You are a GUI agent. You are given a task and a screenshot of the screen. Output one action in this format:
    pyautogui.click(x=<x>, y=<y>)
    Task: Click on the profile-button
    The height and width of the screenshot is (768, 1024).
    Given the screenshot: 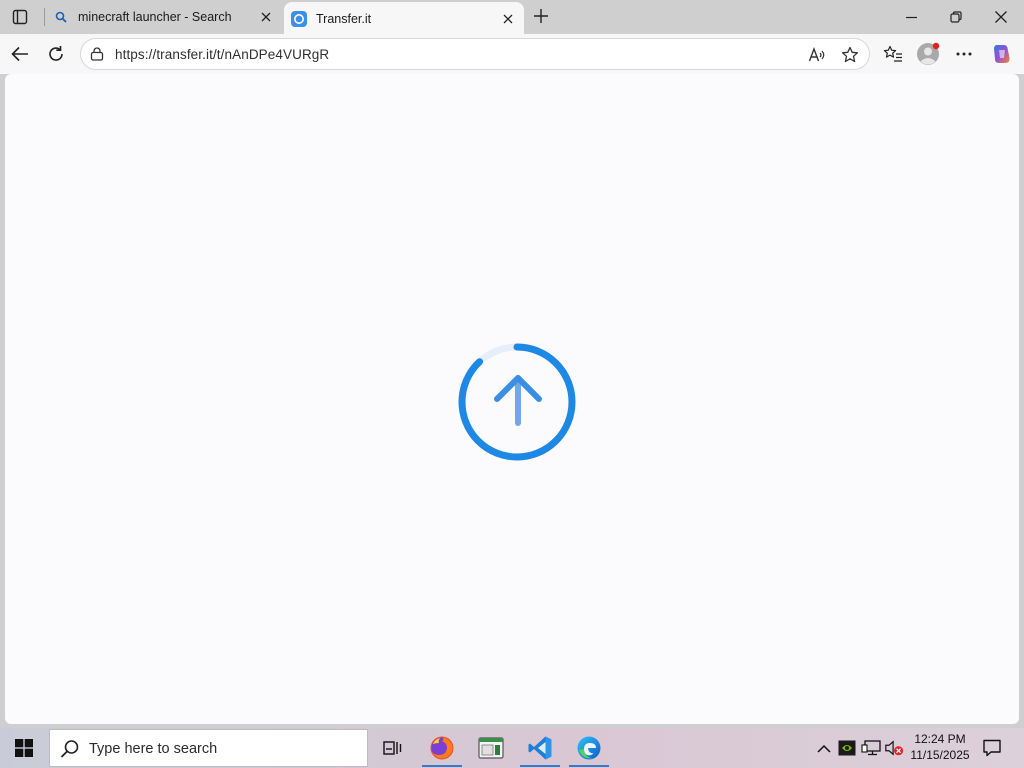 What is the action you would take?
    pyautogui.click(x=928, y=54)
    